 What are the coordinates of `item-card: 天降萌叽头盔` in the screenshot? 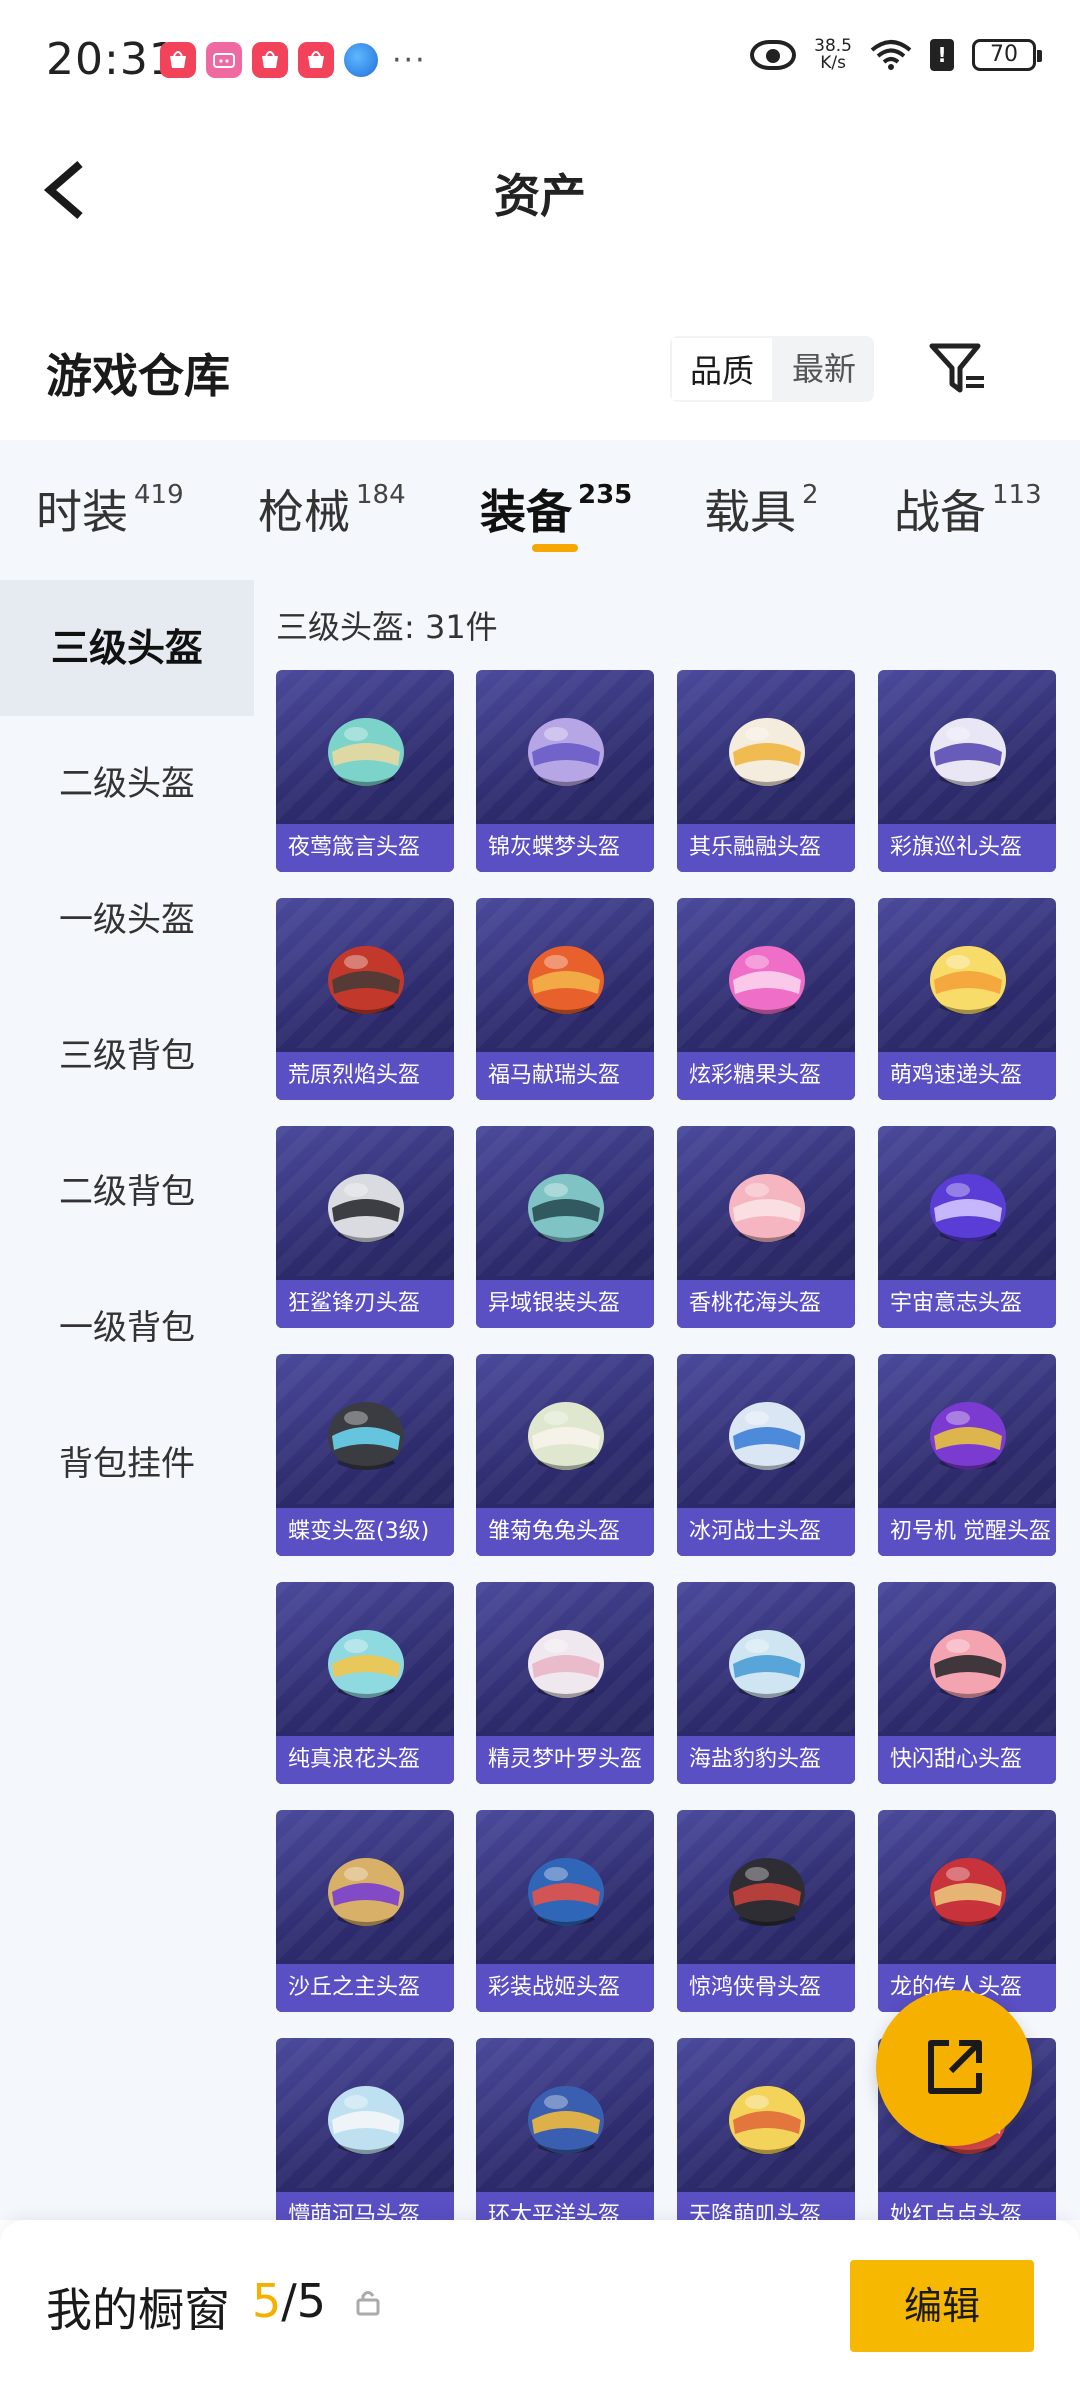 It's located at (766, 2129).